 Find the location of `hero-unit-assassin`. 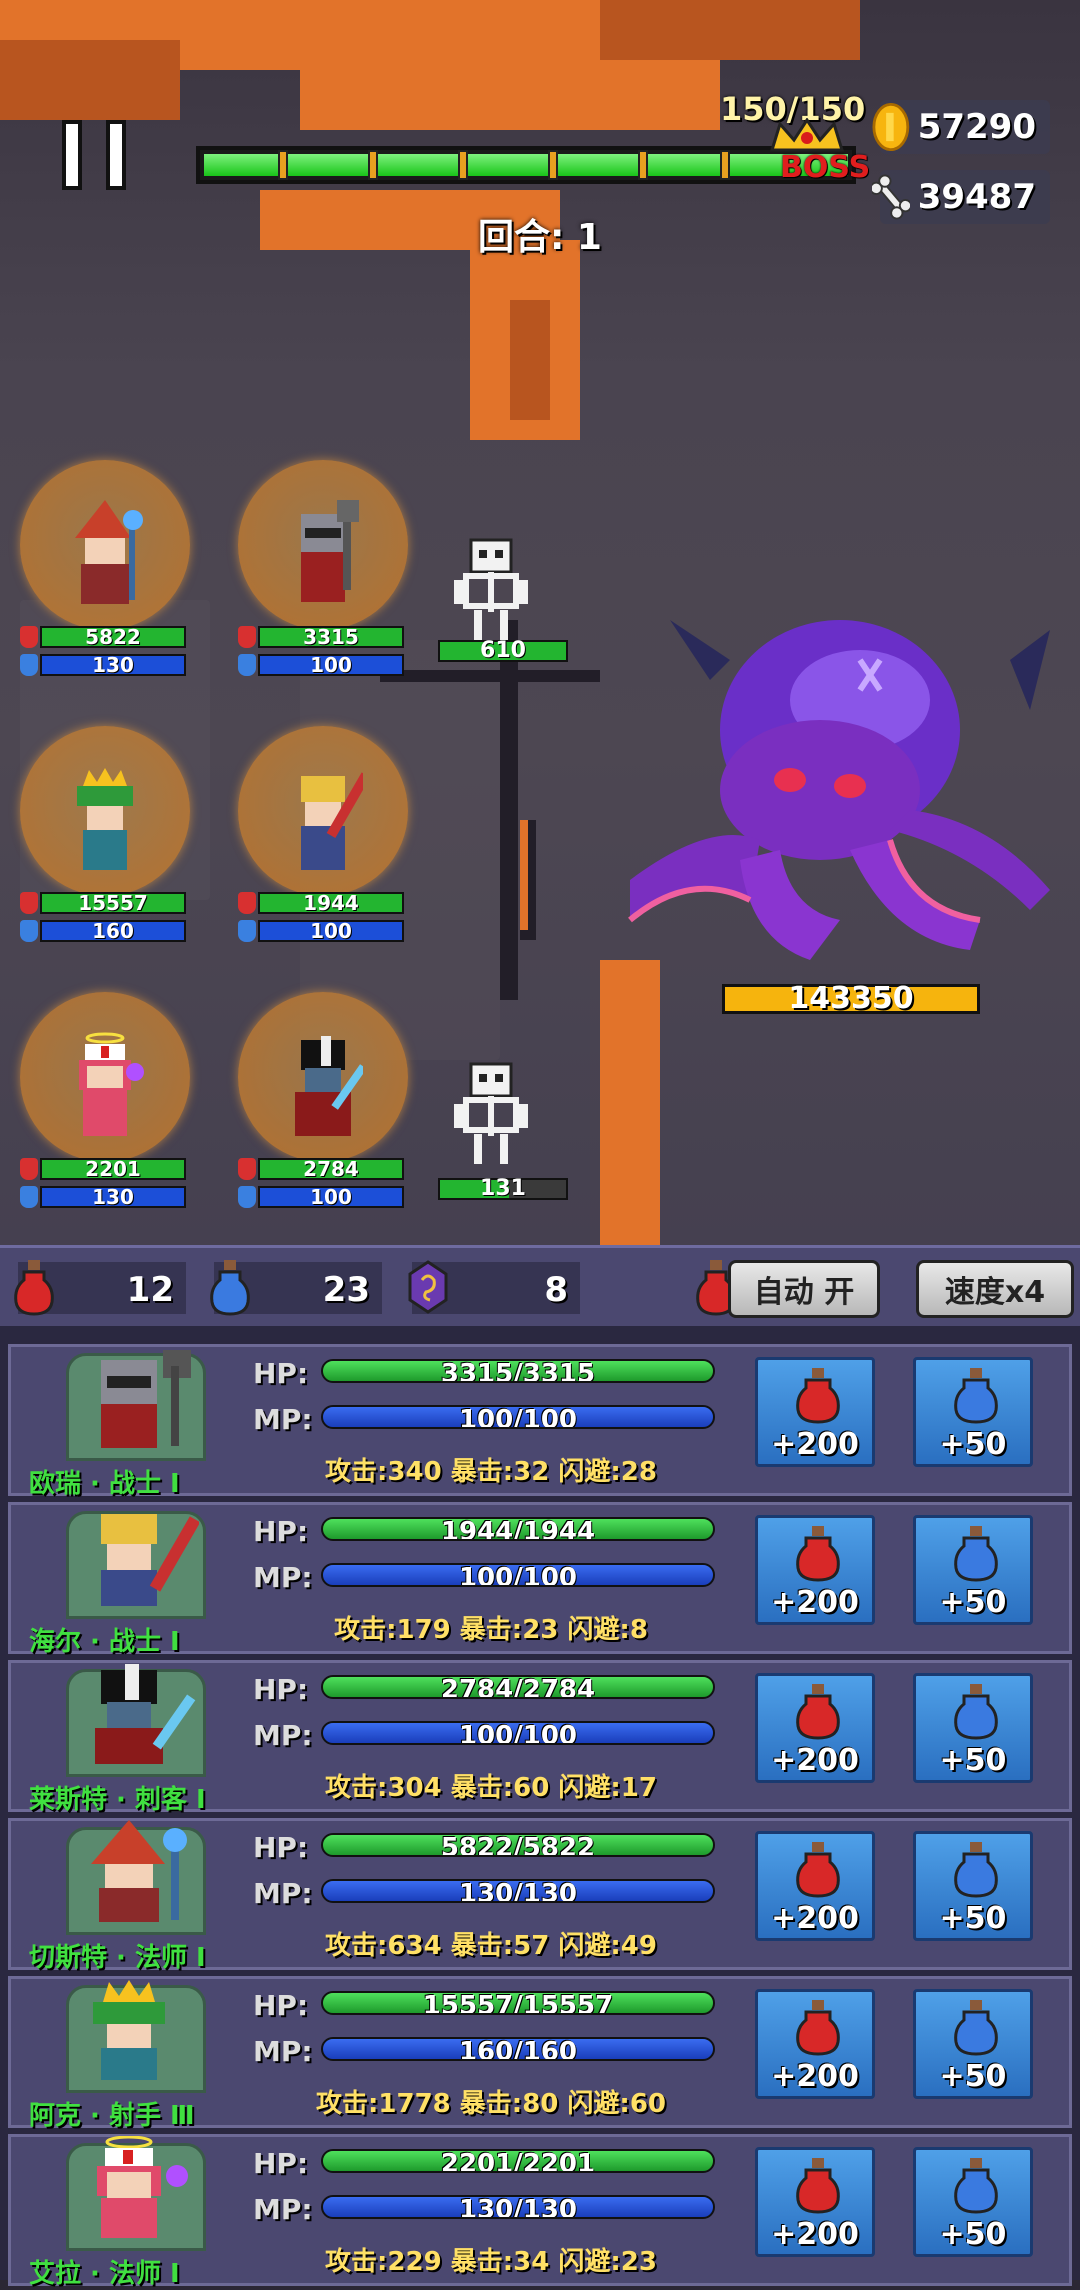

hero-unit-assassin is located at coordinates (328, 1082).